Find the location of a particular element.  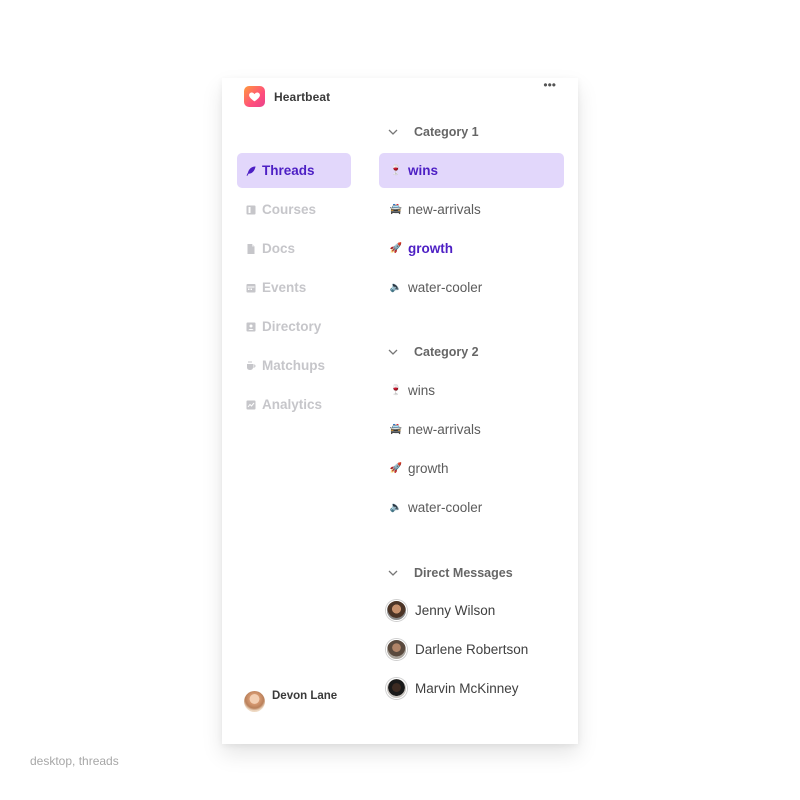

dm-name: Jenny Wilson is located at coordinates (455, 610).